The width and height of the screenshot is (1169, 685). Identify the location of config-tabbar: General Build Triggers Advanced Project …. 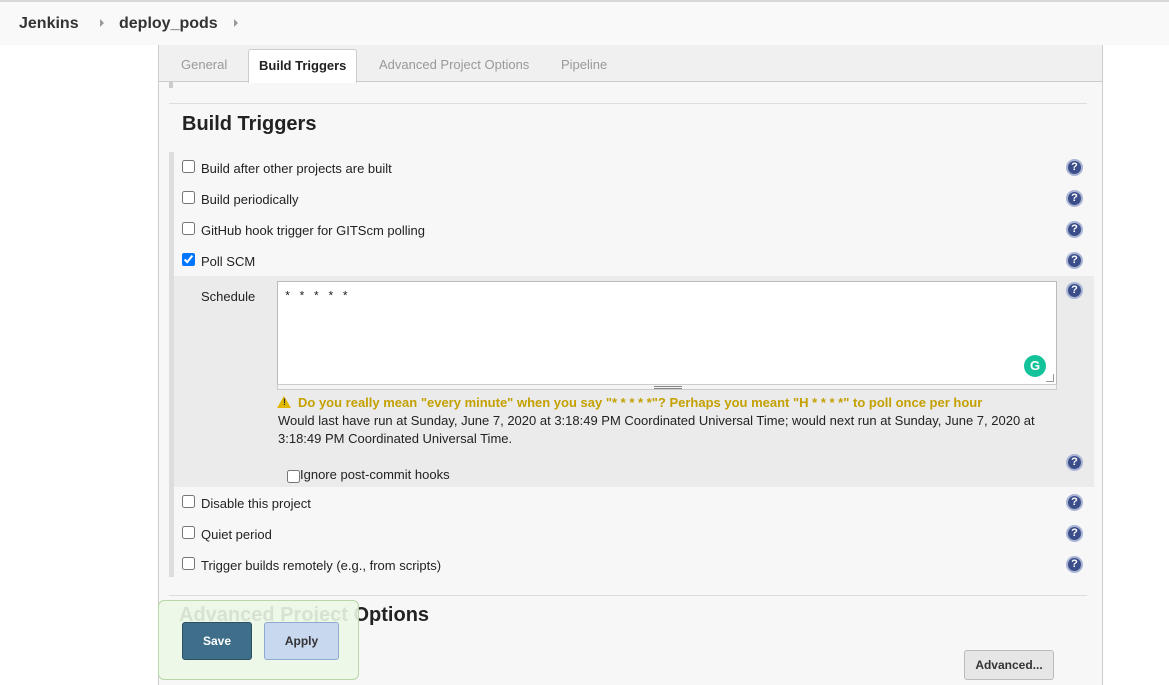
(630, 64).